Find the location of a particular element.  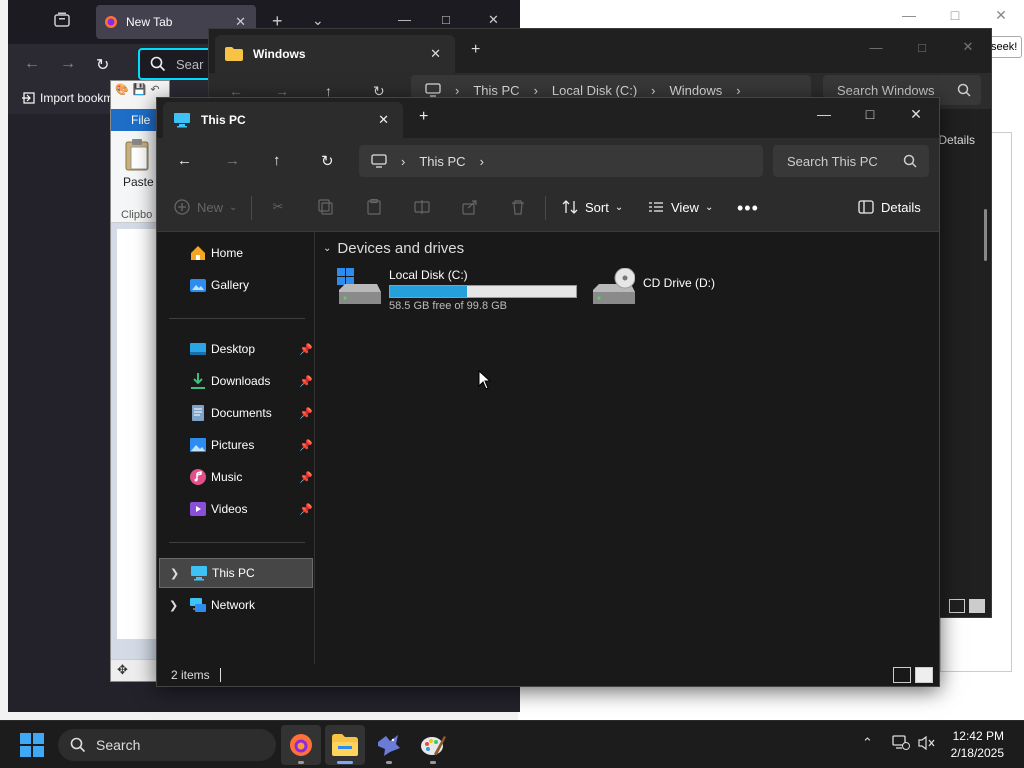

sidebar-item-this-pc: ❯ This PC is located at coordinates (236, 573).